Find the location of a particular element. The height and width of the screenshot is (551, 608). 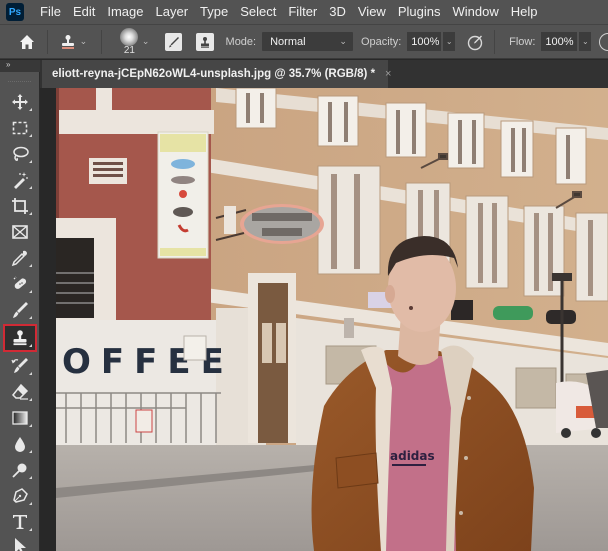

eyedropper-icon is located at coordinates (19, 258).